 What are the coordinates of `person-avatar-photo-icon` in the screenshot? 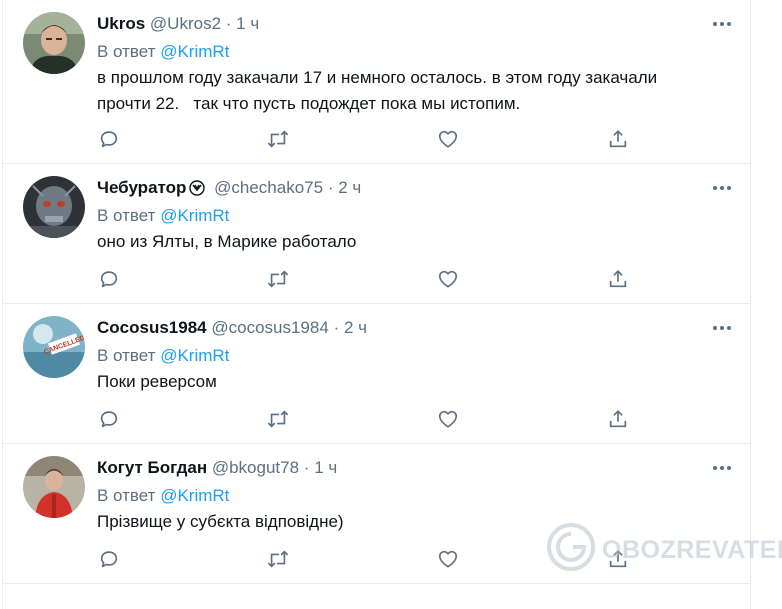 It's located at (54, 43).